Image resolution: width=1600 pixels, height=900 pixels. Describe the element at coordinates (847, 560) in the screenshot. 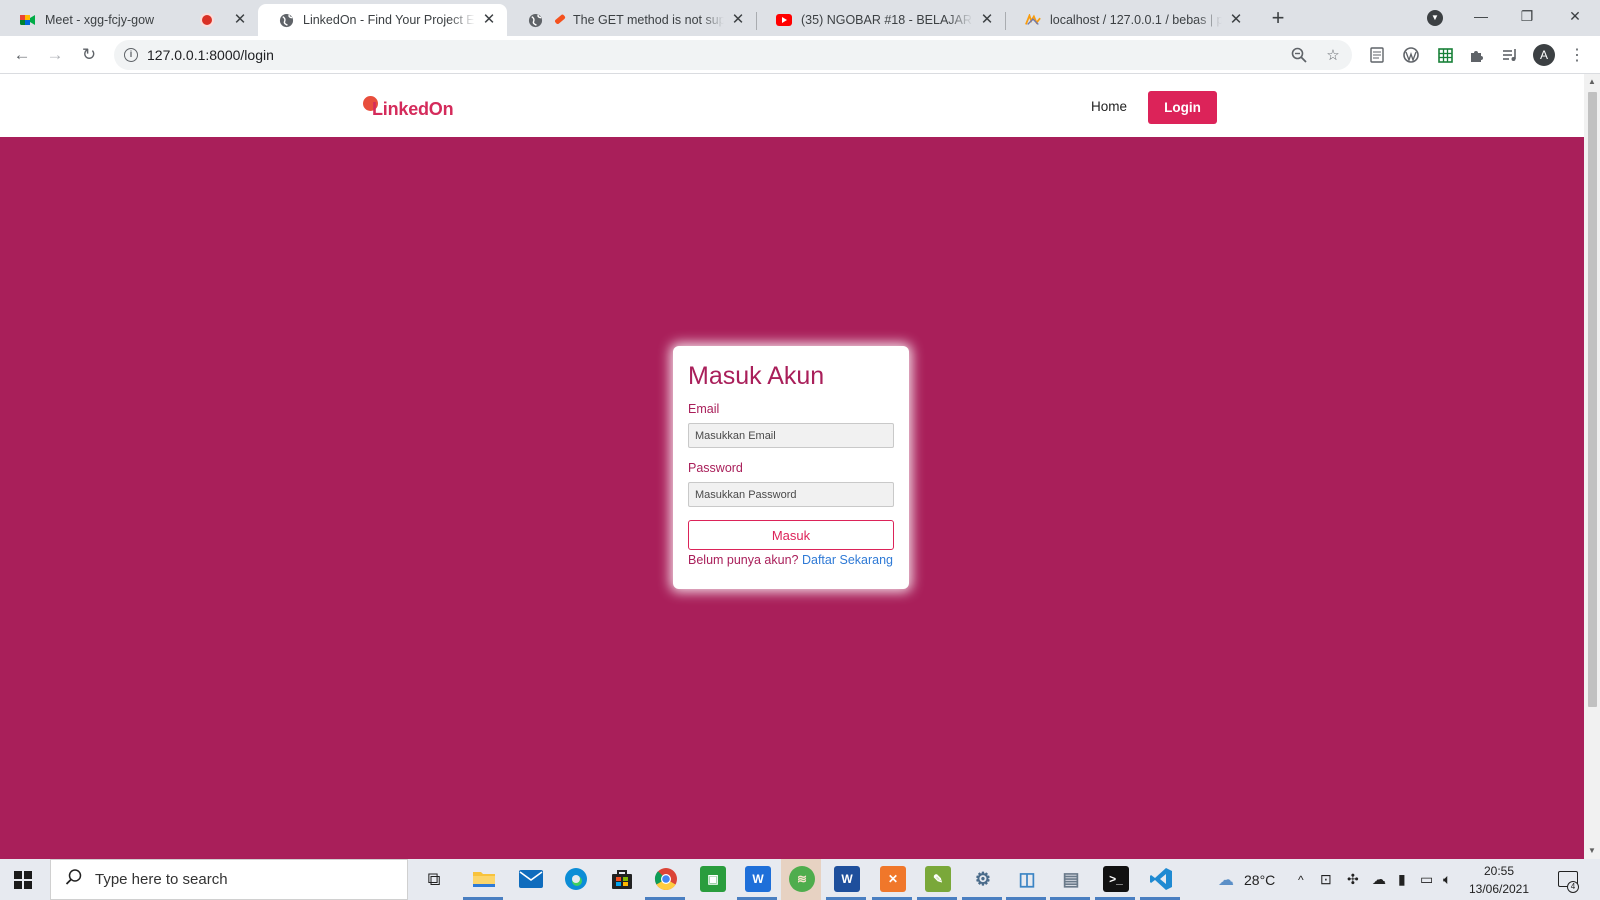

I see `signup-link: Daftar Sekarang` at that location.